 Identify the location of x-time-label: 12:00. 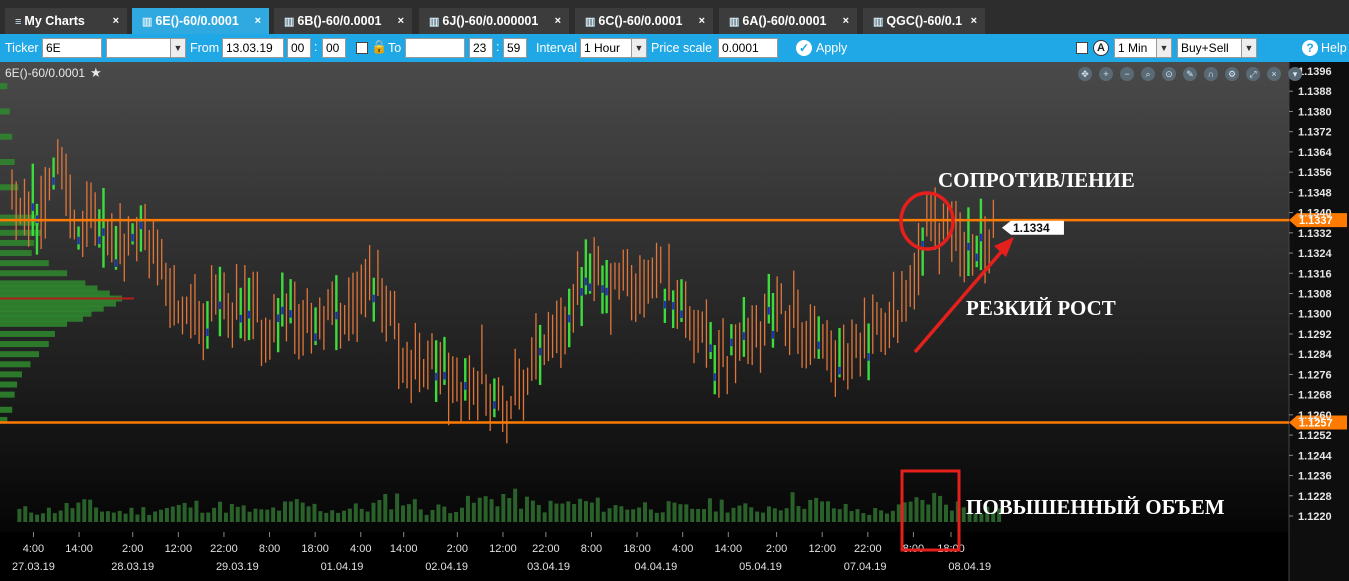
(179, 549).